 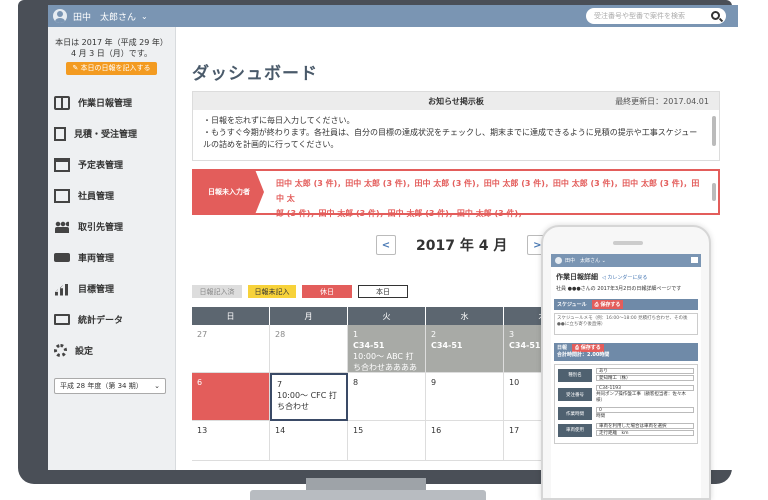 I want to click on sidebar-item-settings: 設定, so click(x=111, y=350).